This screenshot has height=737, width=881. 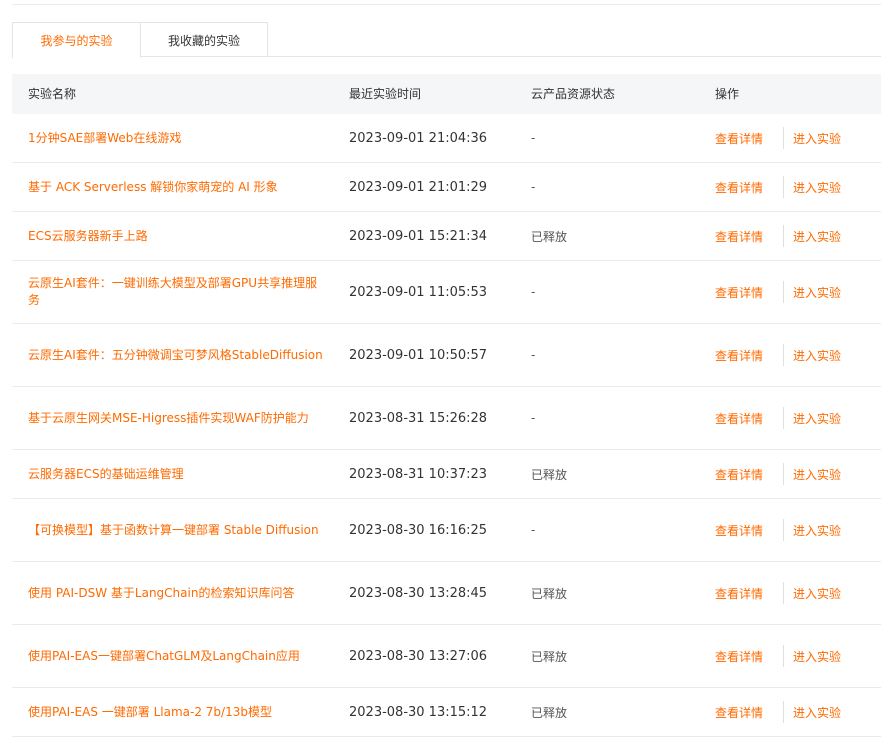 What do you see at coordinates (418, 418) in the screenshot?
I see `experiment-time: 2023-08-31 15:26:28` at bounding box center [418, 418].